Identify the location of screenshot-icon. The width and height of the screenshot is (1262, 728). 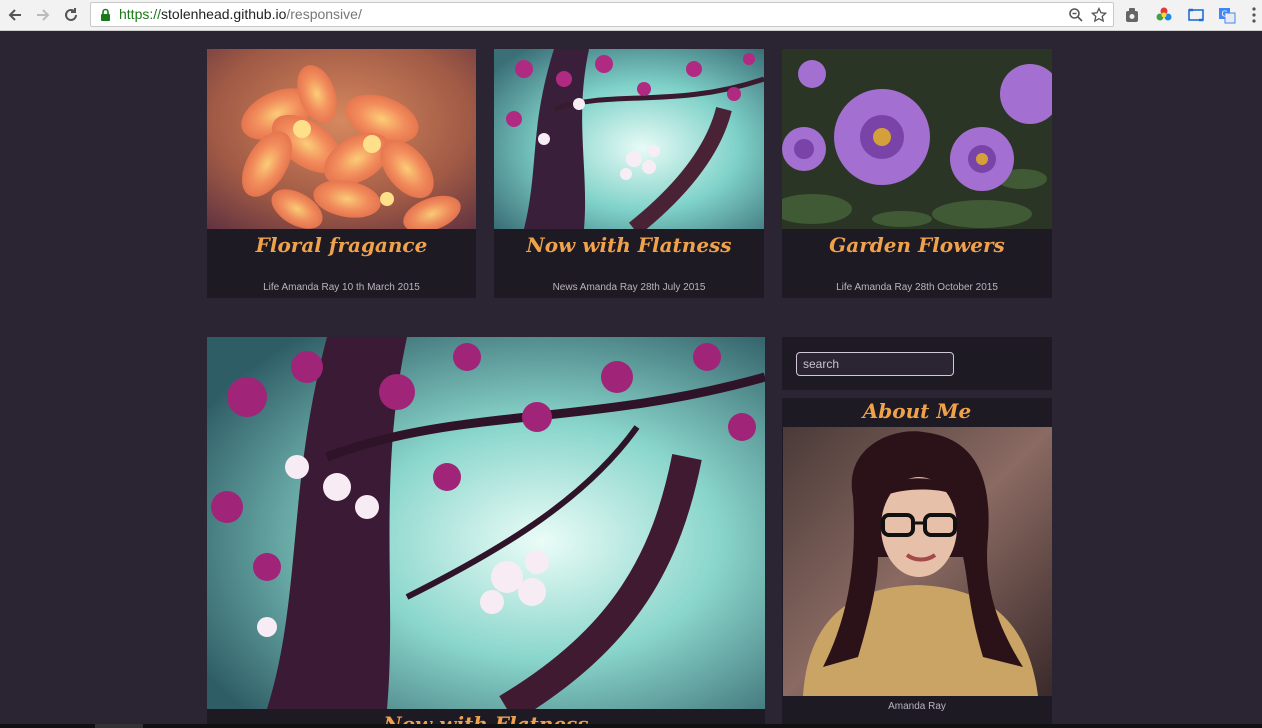
(1196, 15).